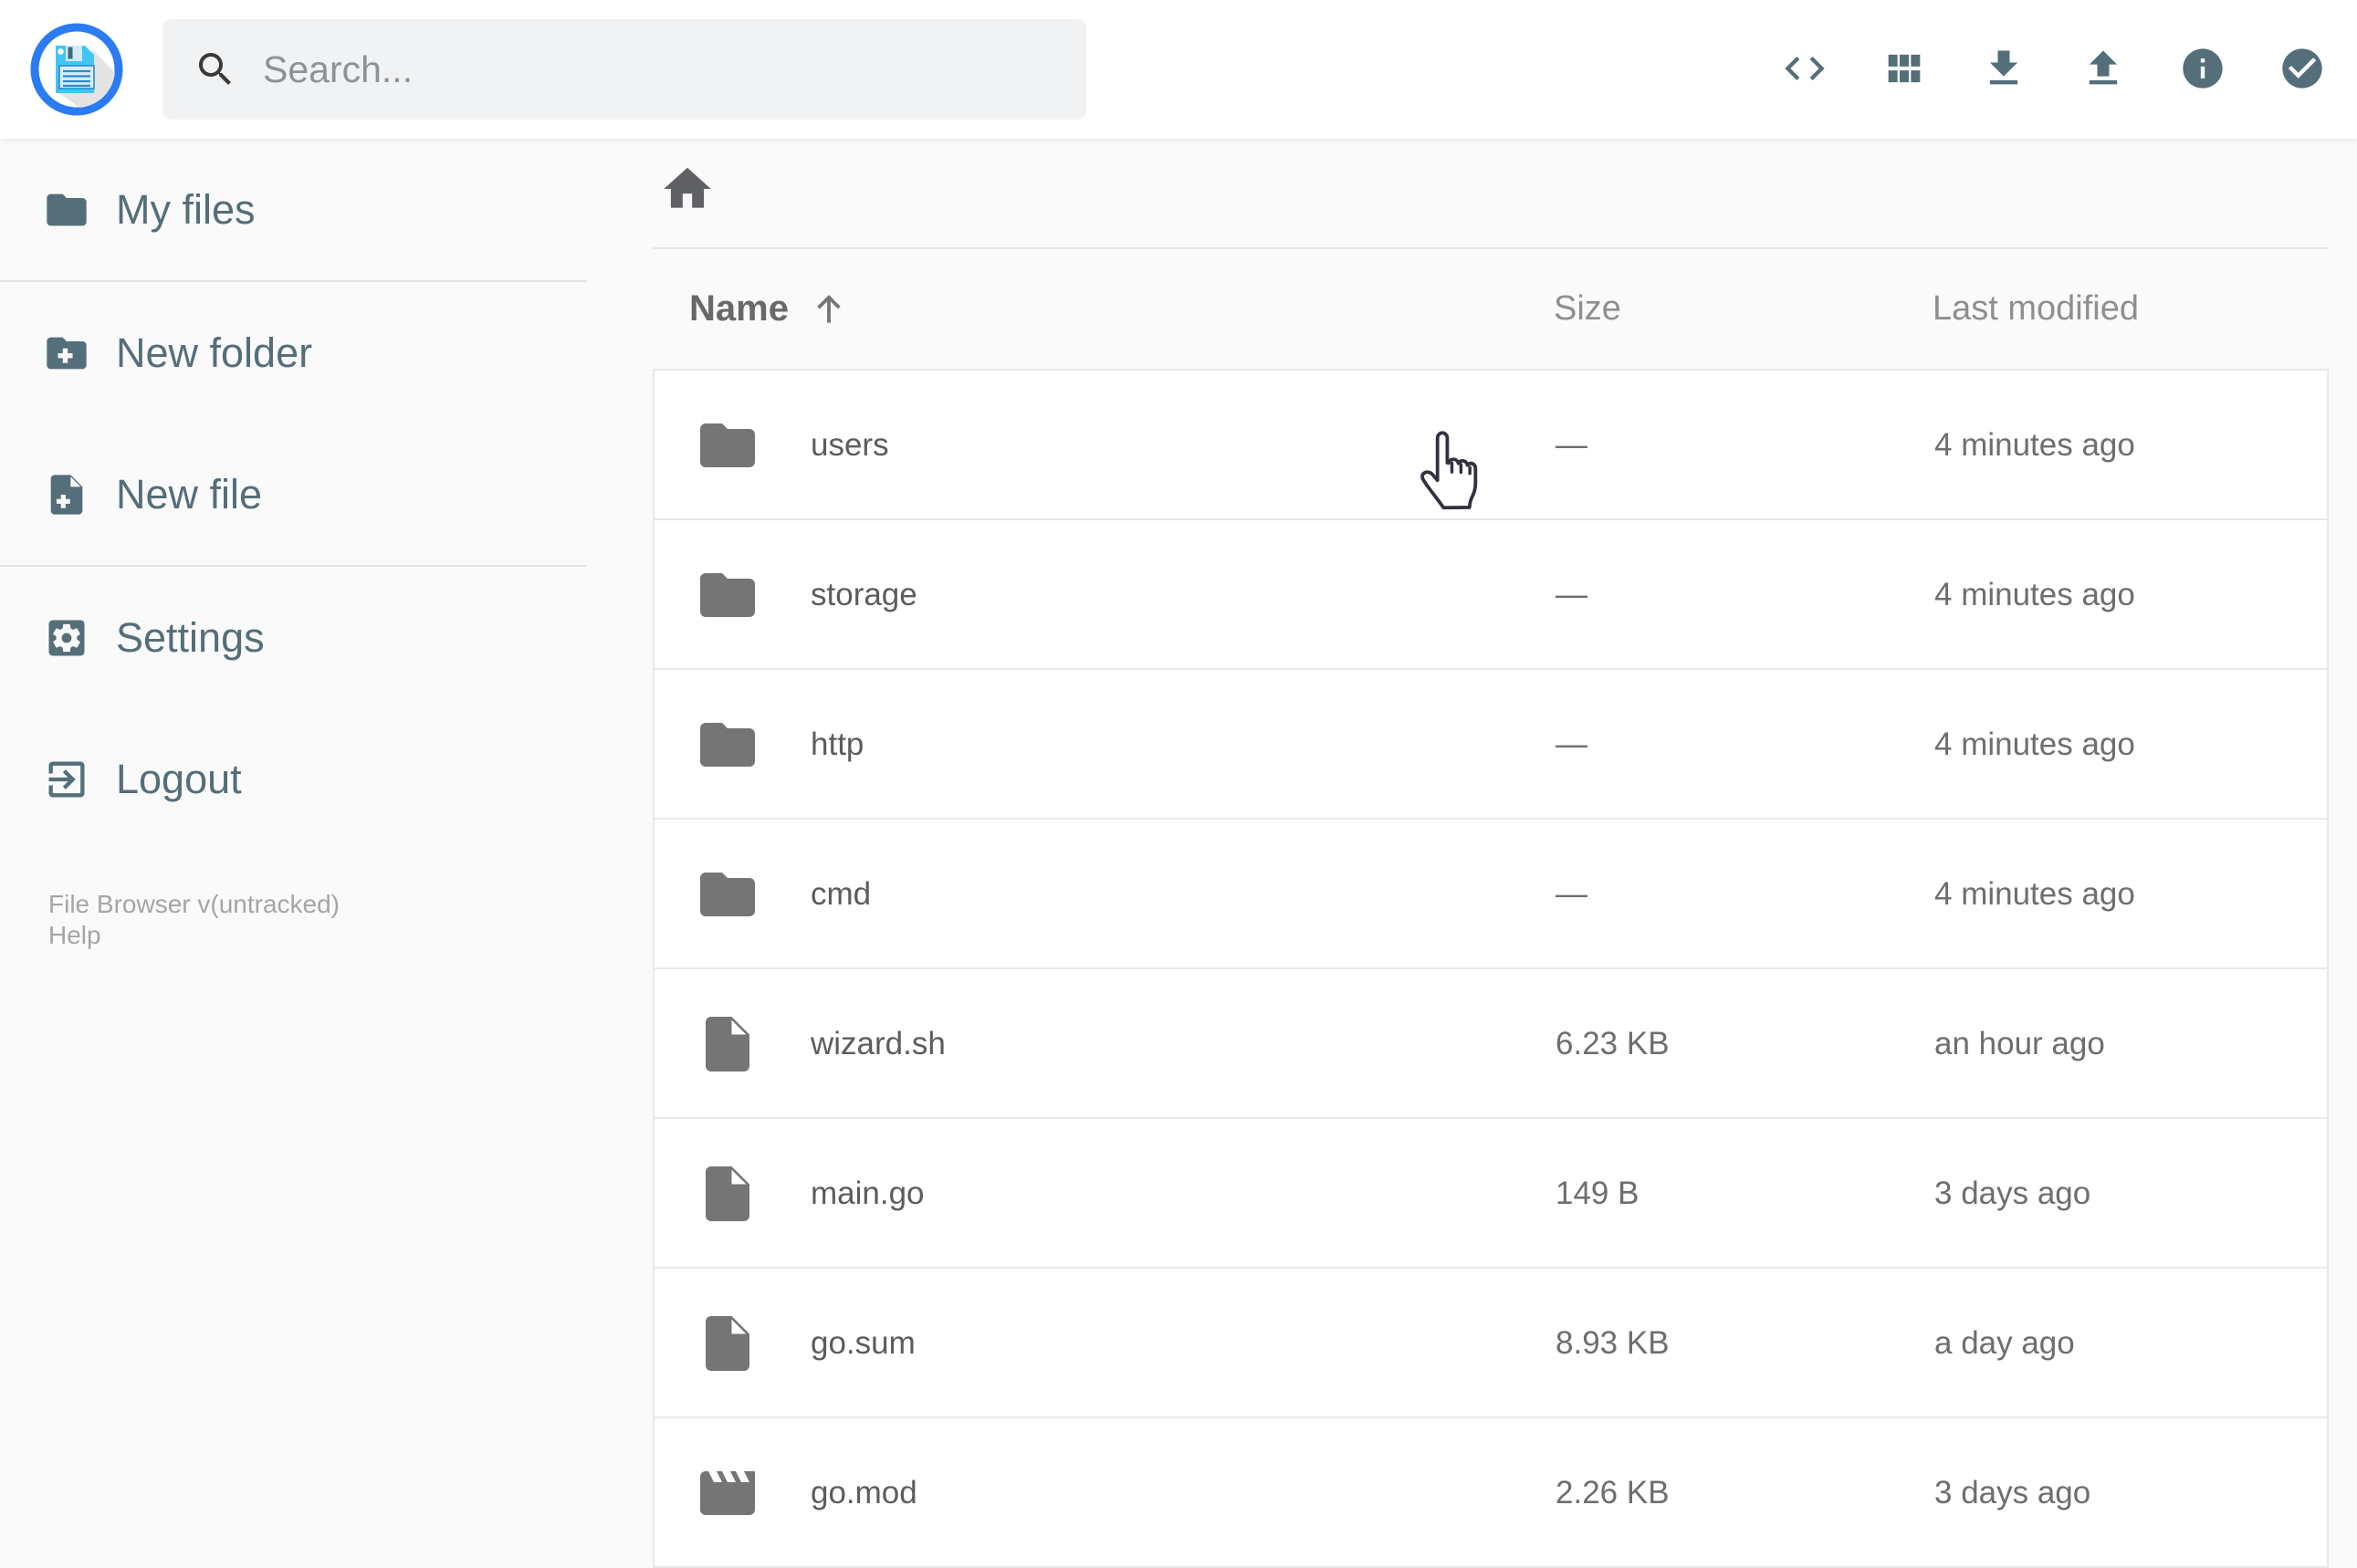 This screenshot has width=2357, height=1568. Describe the element at coordinates (1613, 1493) in the screenshot. I see `file-size: 2.26 KB` at that location.